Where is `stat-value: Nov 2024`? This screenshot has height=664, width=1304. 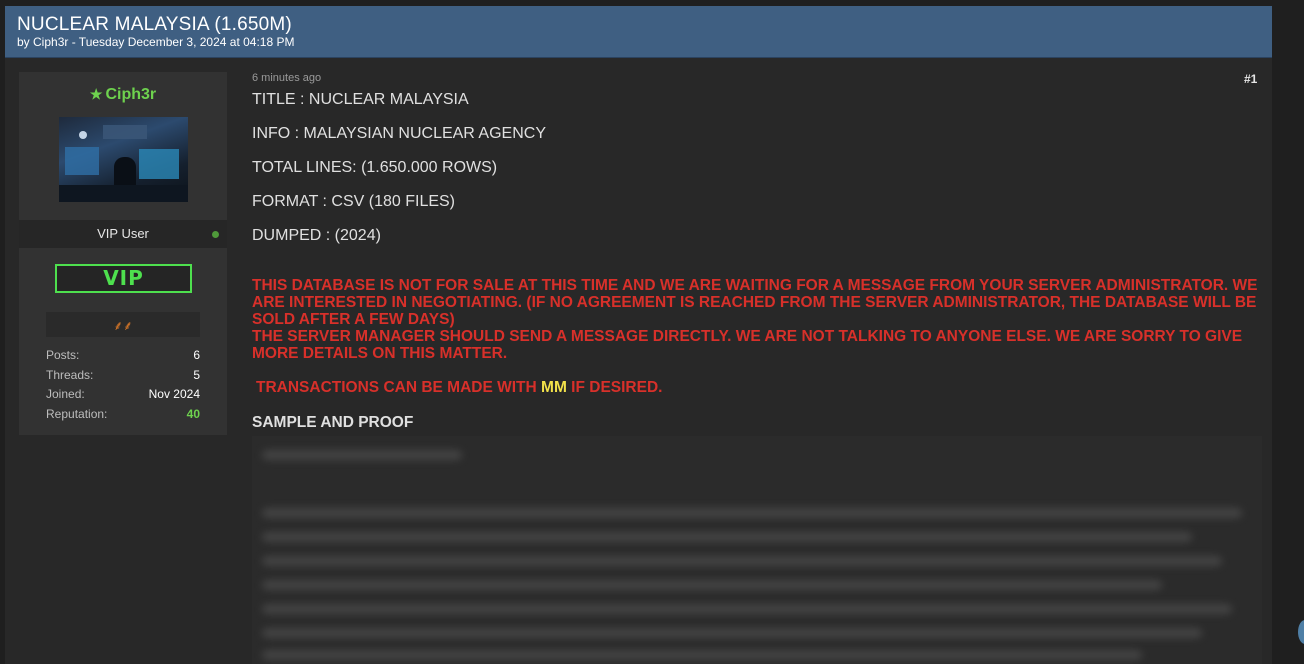 stat-value: Nov 2024 is located at coordinates (174, 394).